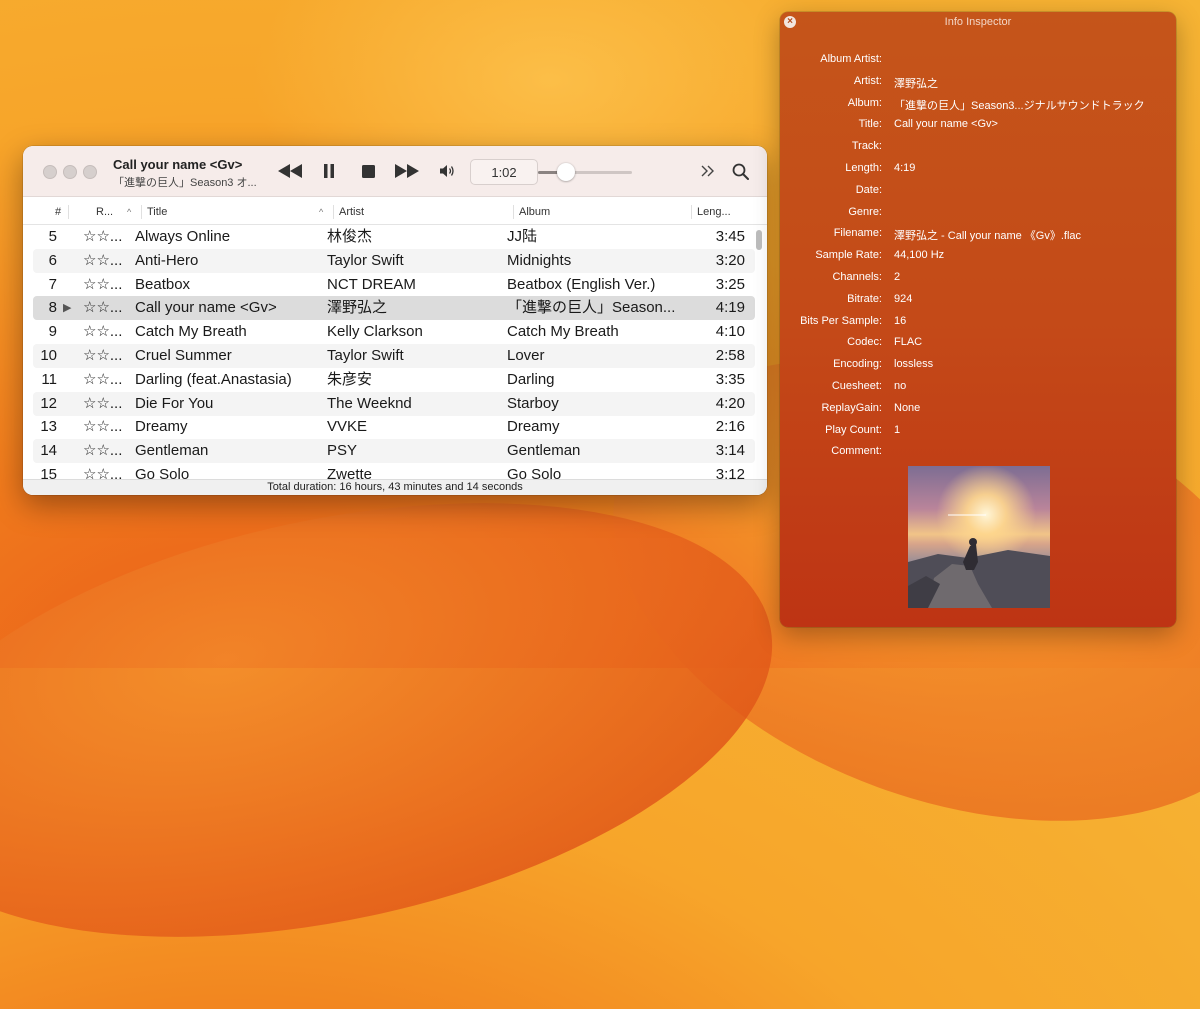 This screenshot has height=1009, width=1200. What do you see at coordinates (183, 355) in the screenshot?
I see `track-title: Cruel Summer` at bounding box center [183, 355].